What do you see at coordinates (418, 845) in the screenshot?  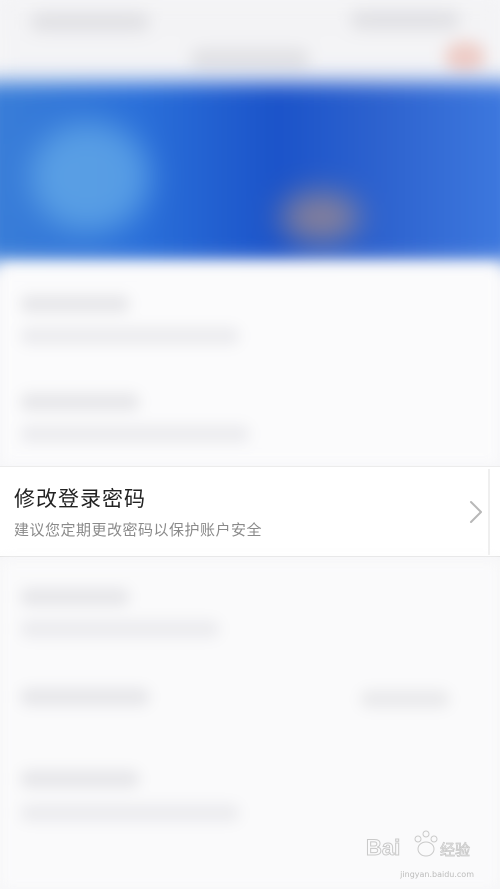 I see `baidu-paw-logo: Bai 经验` at bounding box center [418, 845].